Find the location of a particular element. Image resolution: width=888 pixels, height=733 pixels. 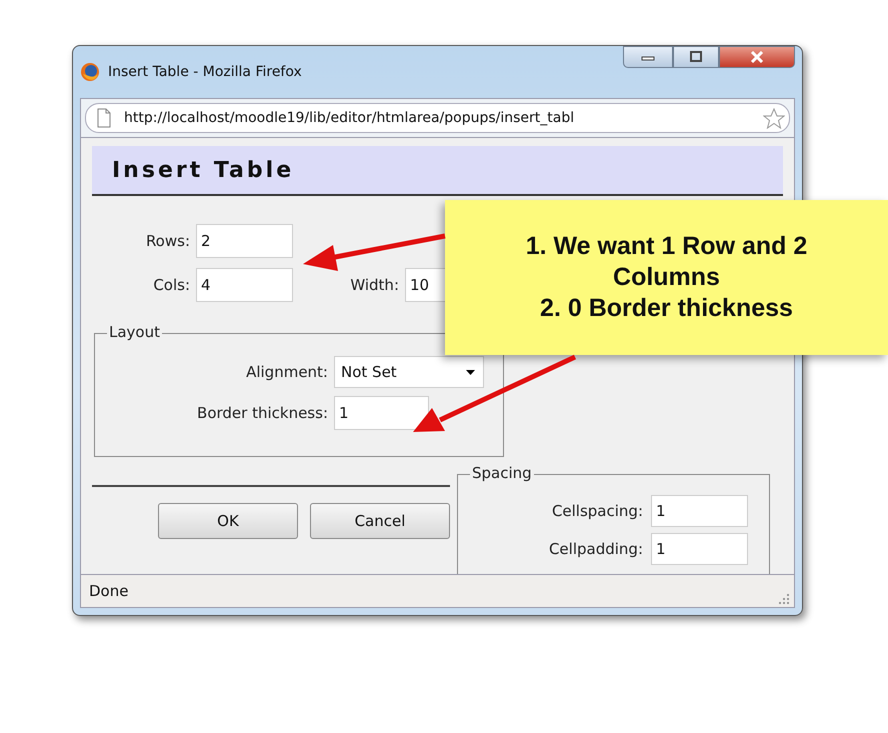

dialog-button: Cancel is located at coordinates (380, 521).